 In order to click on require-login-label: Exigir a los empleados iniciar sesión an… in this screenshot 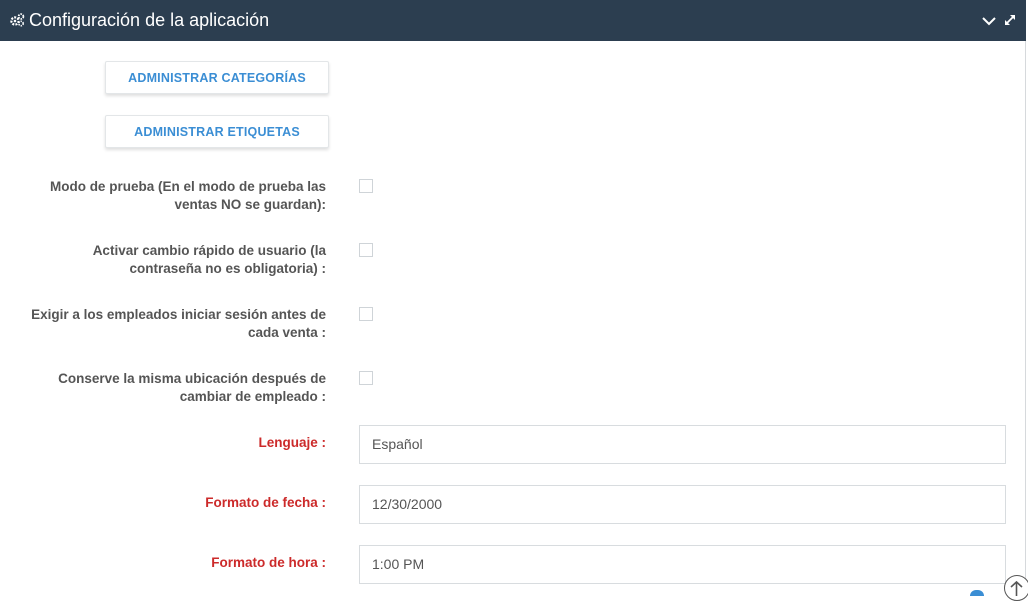, I will do `click(176, 324)`.